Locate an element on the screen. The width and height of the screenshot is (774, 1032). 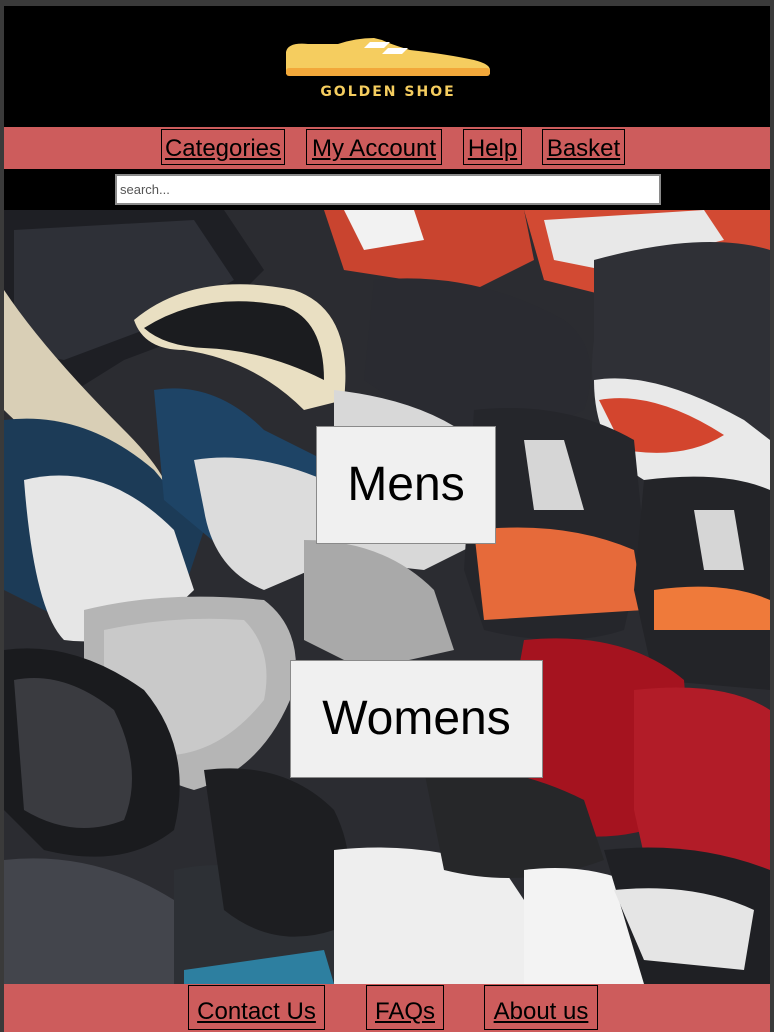
brand-logo: GOLDEN SHOE is located at coordinates (388, 69).